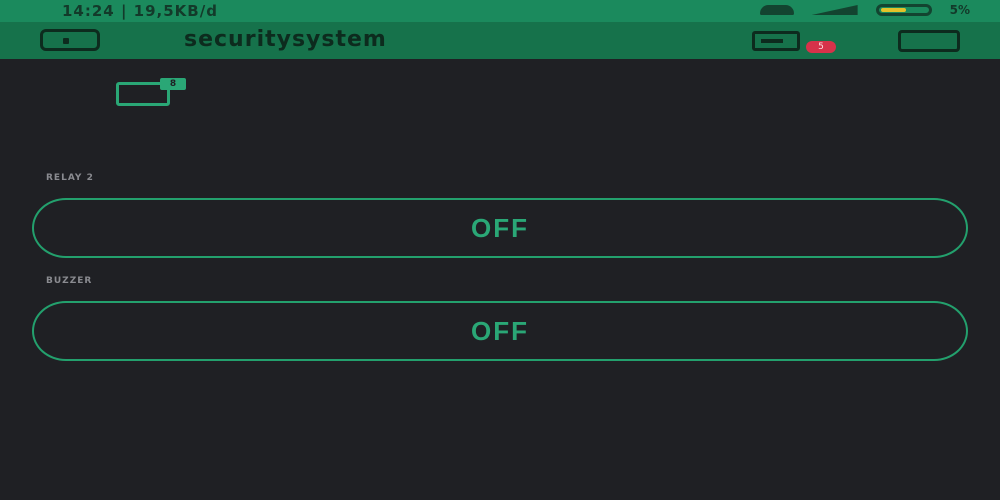  I want to click on page-title: securitysystem, so click(285, 39).